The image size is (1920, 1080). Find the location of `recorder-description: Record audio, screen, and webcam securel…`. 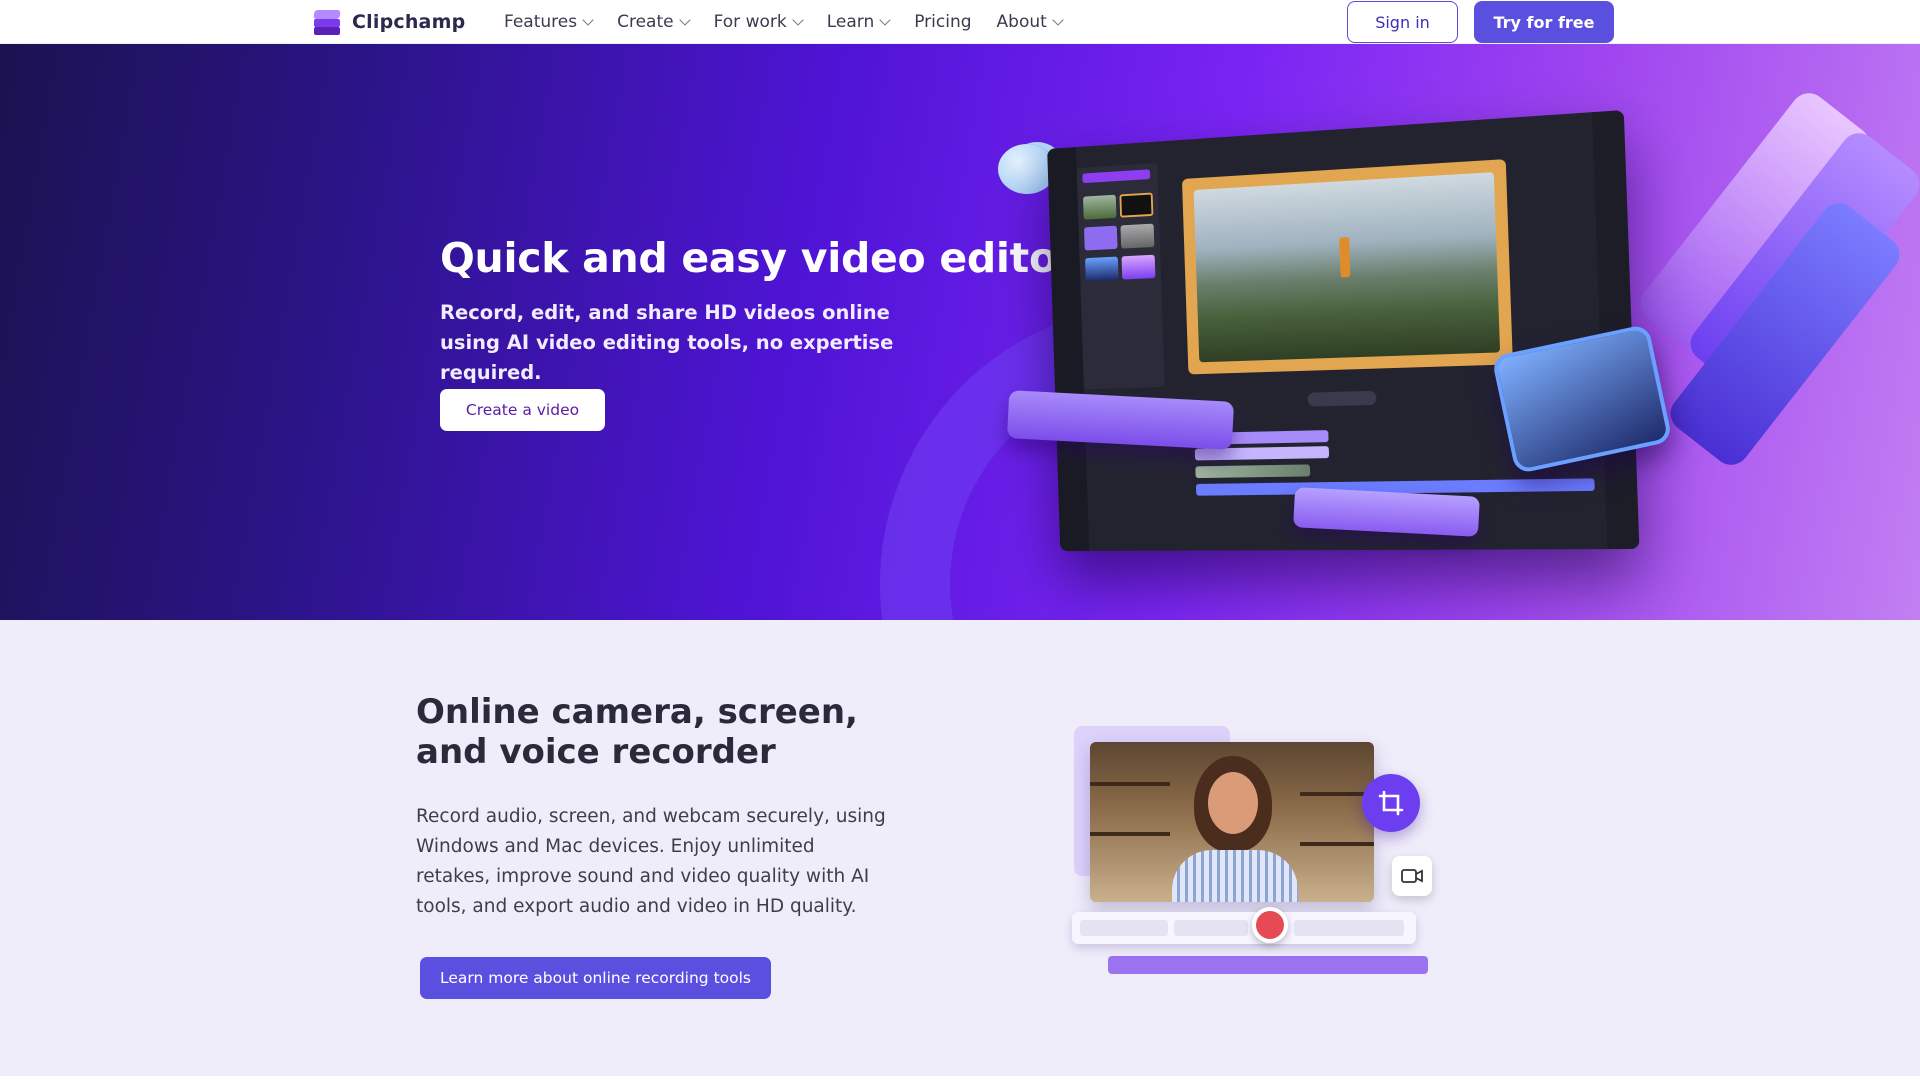

recorder-description: Record audio, screen, and webcam securel… is located at coordinates (651, 861).